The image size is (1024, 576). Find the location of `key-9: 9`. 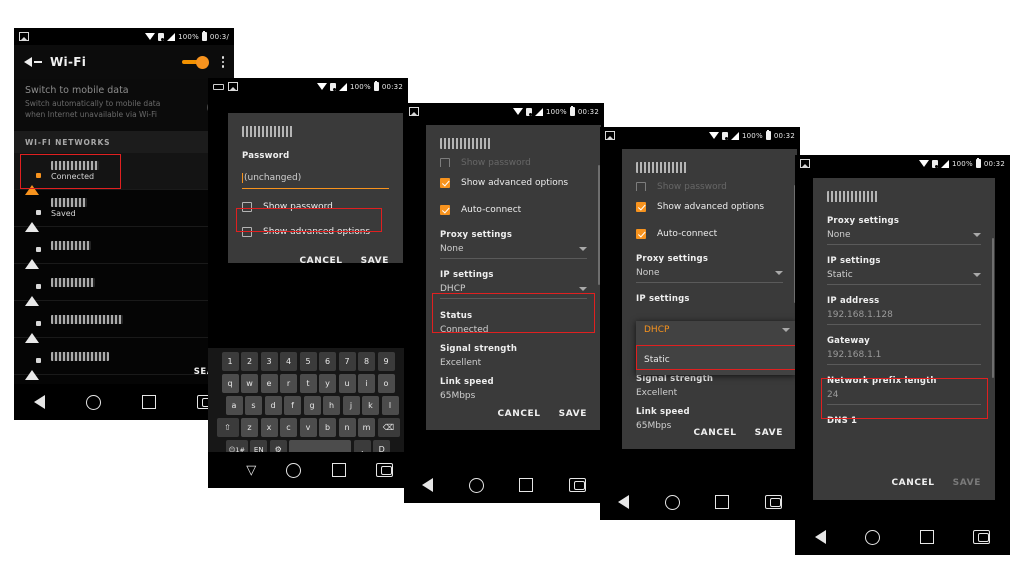

key-9: 9 is located at coordinates (386, 361).